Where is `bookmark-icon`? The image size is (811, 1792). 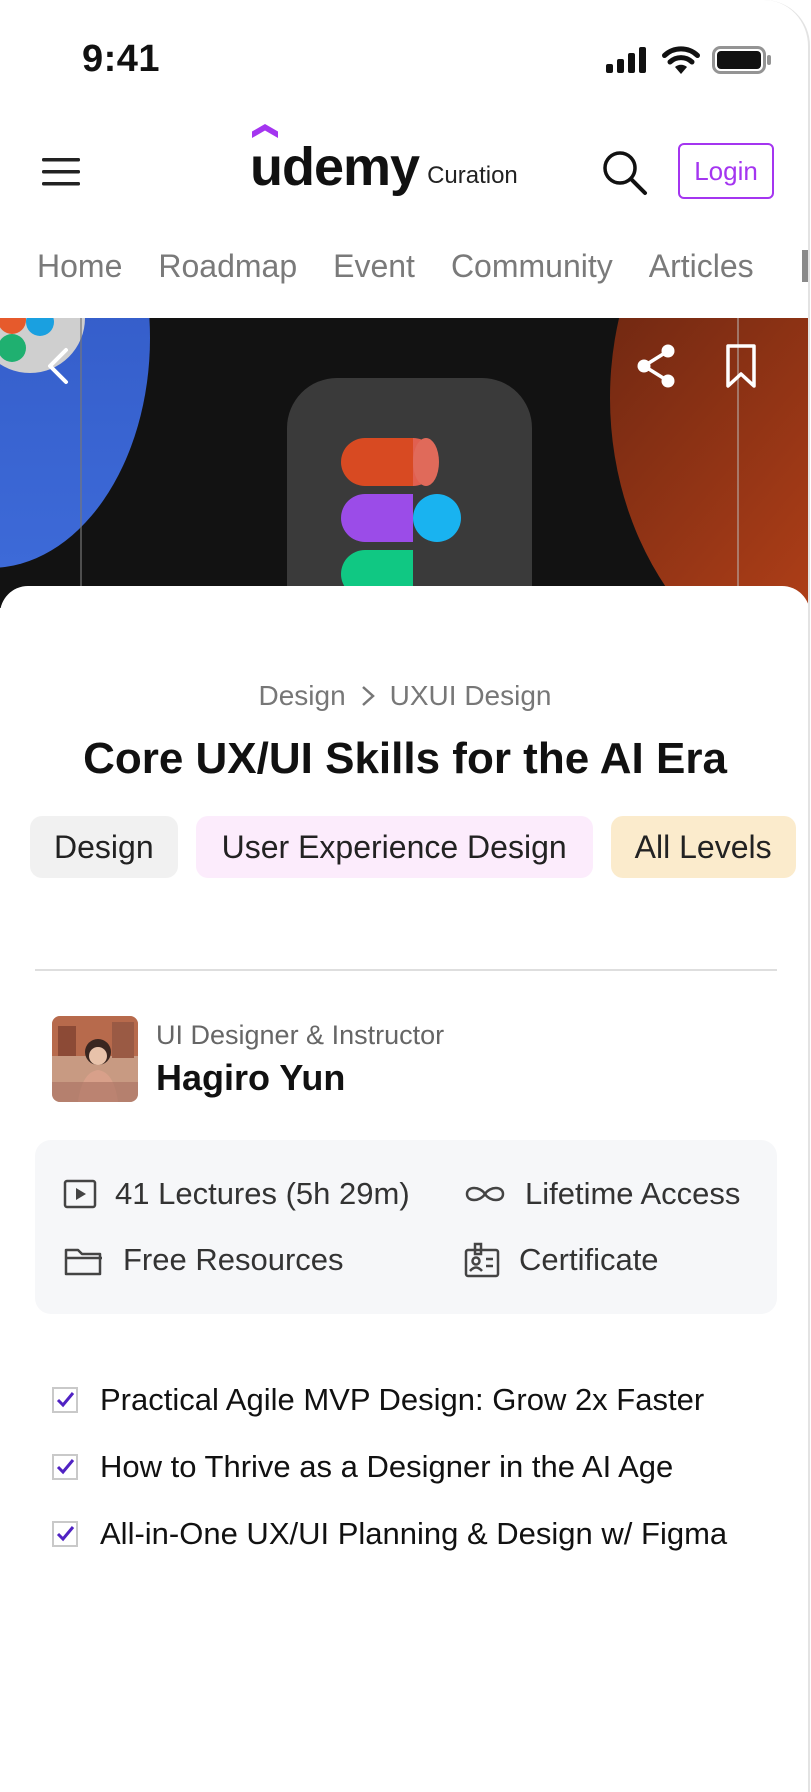 bookmark-icon is located at coordinates (741, 366).